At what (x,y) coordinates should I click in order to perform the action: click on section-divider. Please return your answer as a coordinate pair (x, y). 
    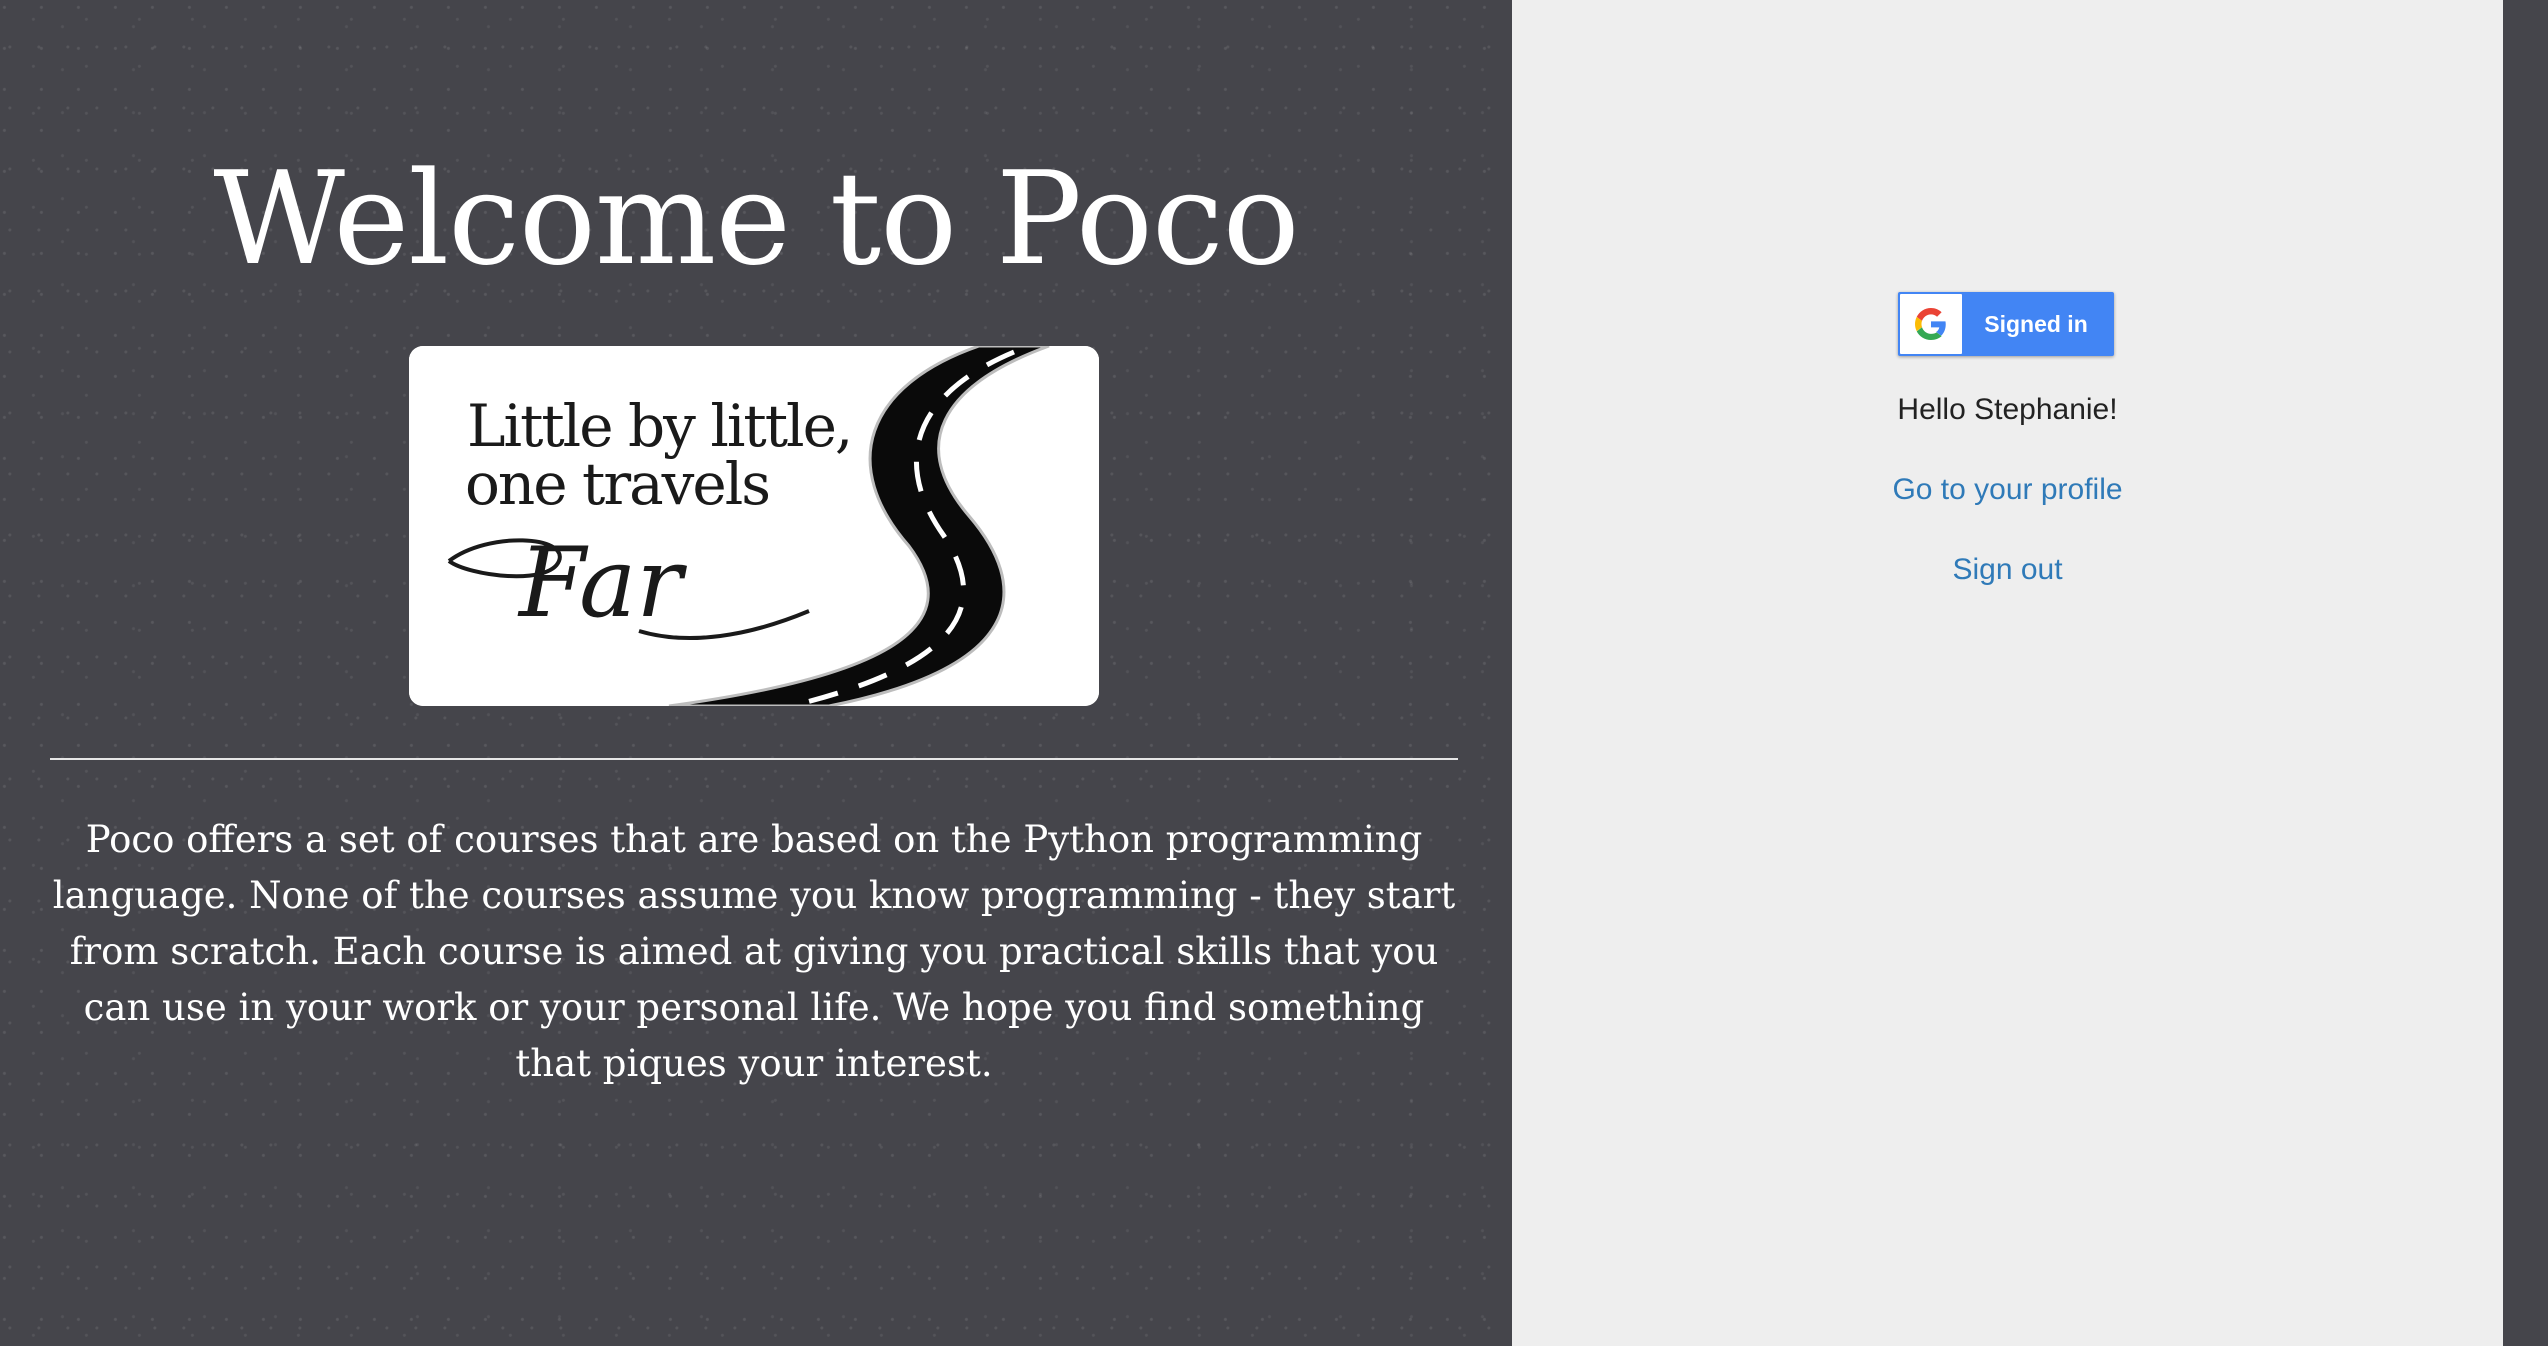
    Looking at the image, I should click on (754, 759).